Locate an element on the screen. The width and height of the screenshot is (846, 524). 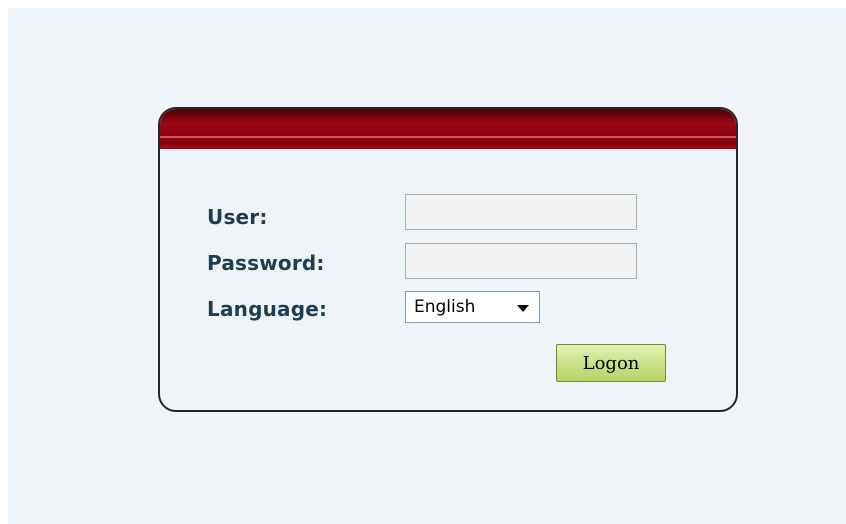
chevron-down-icon is located at coordinates (523, 308).